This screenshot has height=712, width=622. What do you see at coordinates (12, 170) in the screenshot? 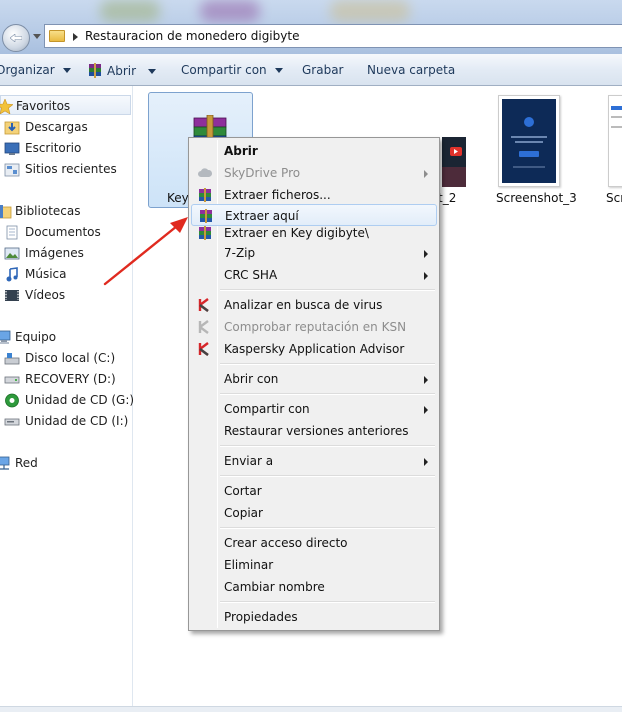
I see `recent-places-icon` at bounding box center [12, 170].